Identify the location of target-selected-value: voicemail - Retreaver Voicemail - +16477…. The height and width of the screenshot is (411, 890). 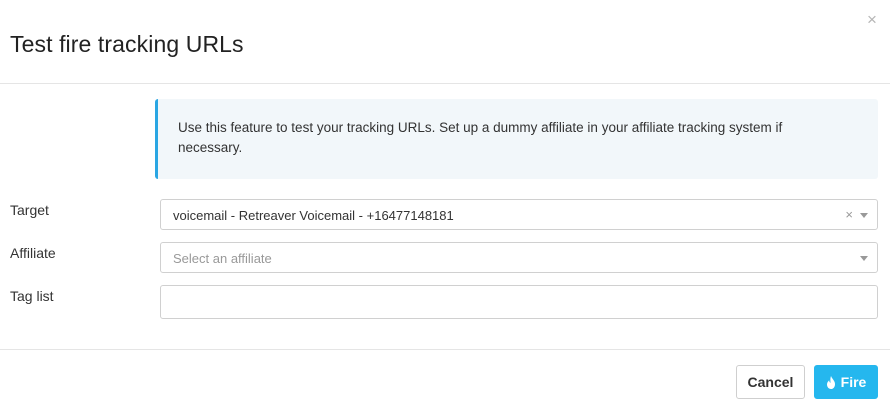
(313, 215).